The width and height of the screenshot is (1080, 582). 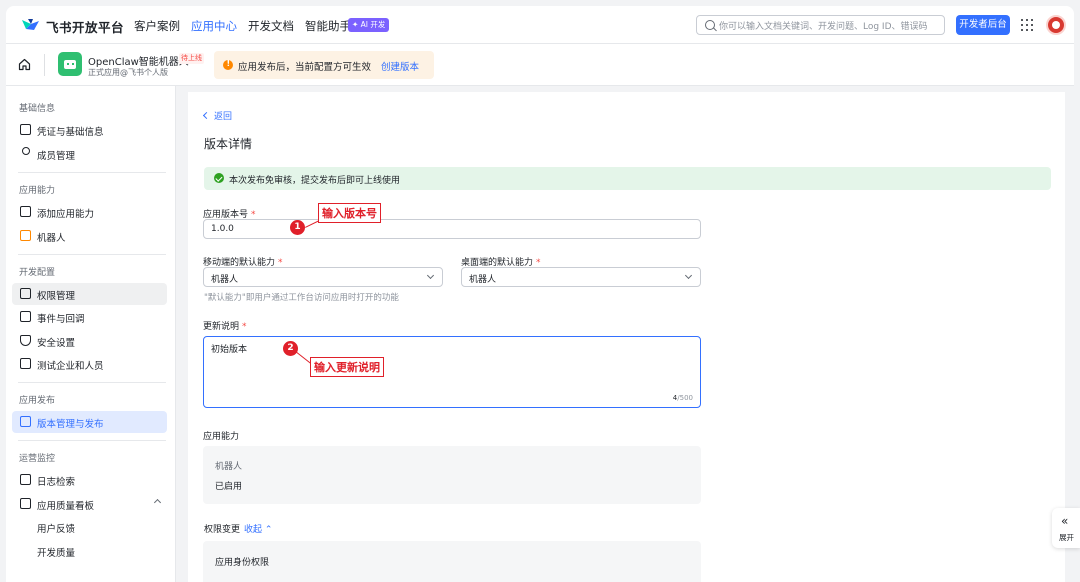 What do you see at coordinates (400, 66) in the screenshot?
I see `create-version-link: 创建版本` at bounding box center [400, 66].